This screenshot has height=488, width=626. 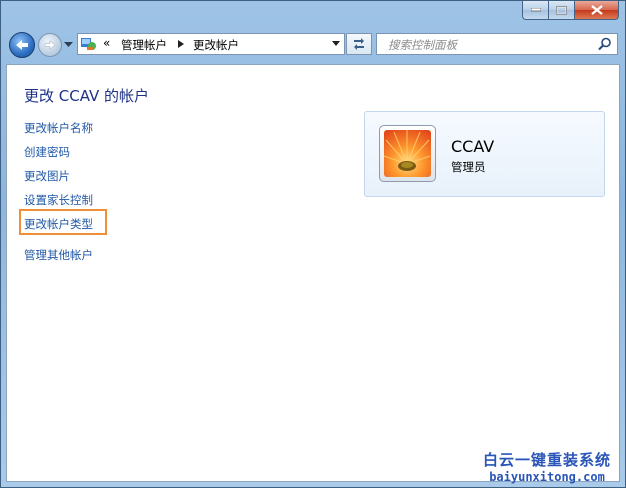 I want to click on breadcrumb-separator-icon, so click(x=181, y=44).